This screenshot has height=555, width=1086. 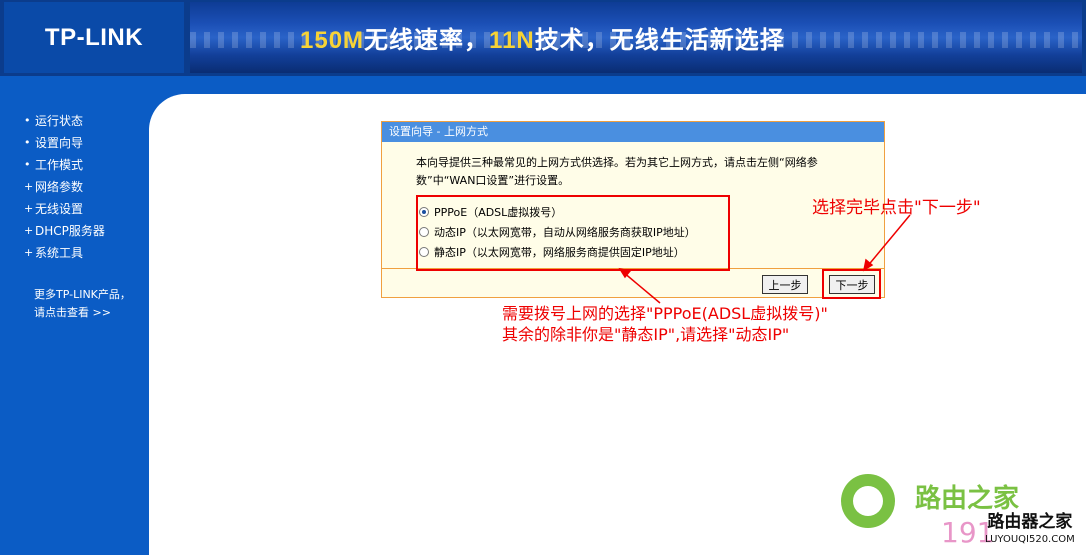 I want to click on banner: 150M无线速率，11N技术，无线生活新选择, so click(x=636, y=37).